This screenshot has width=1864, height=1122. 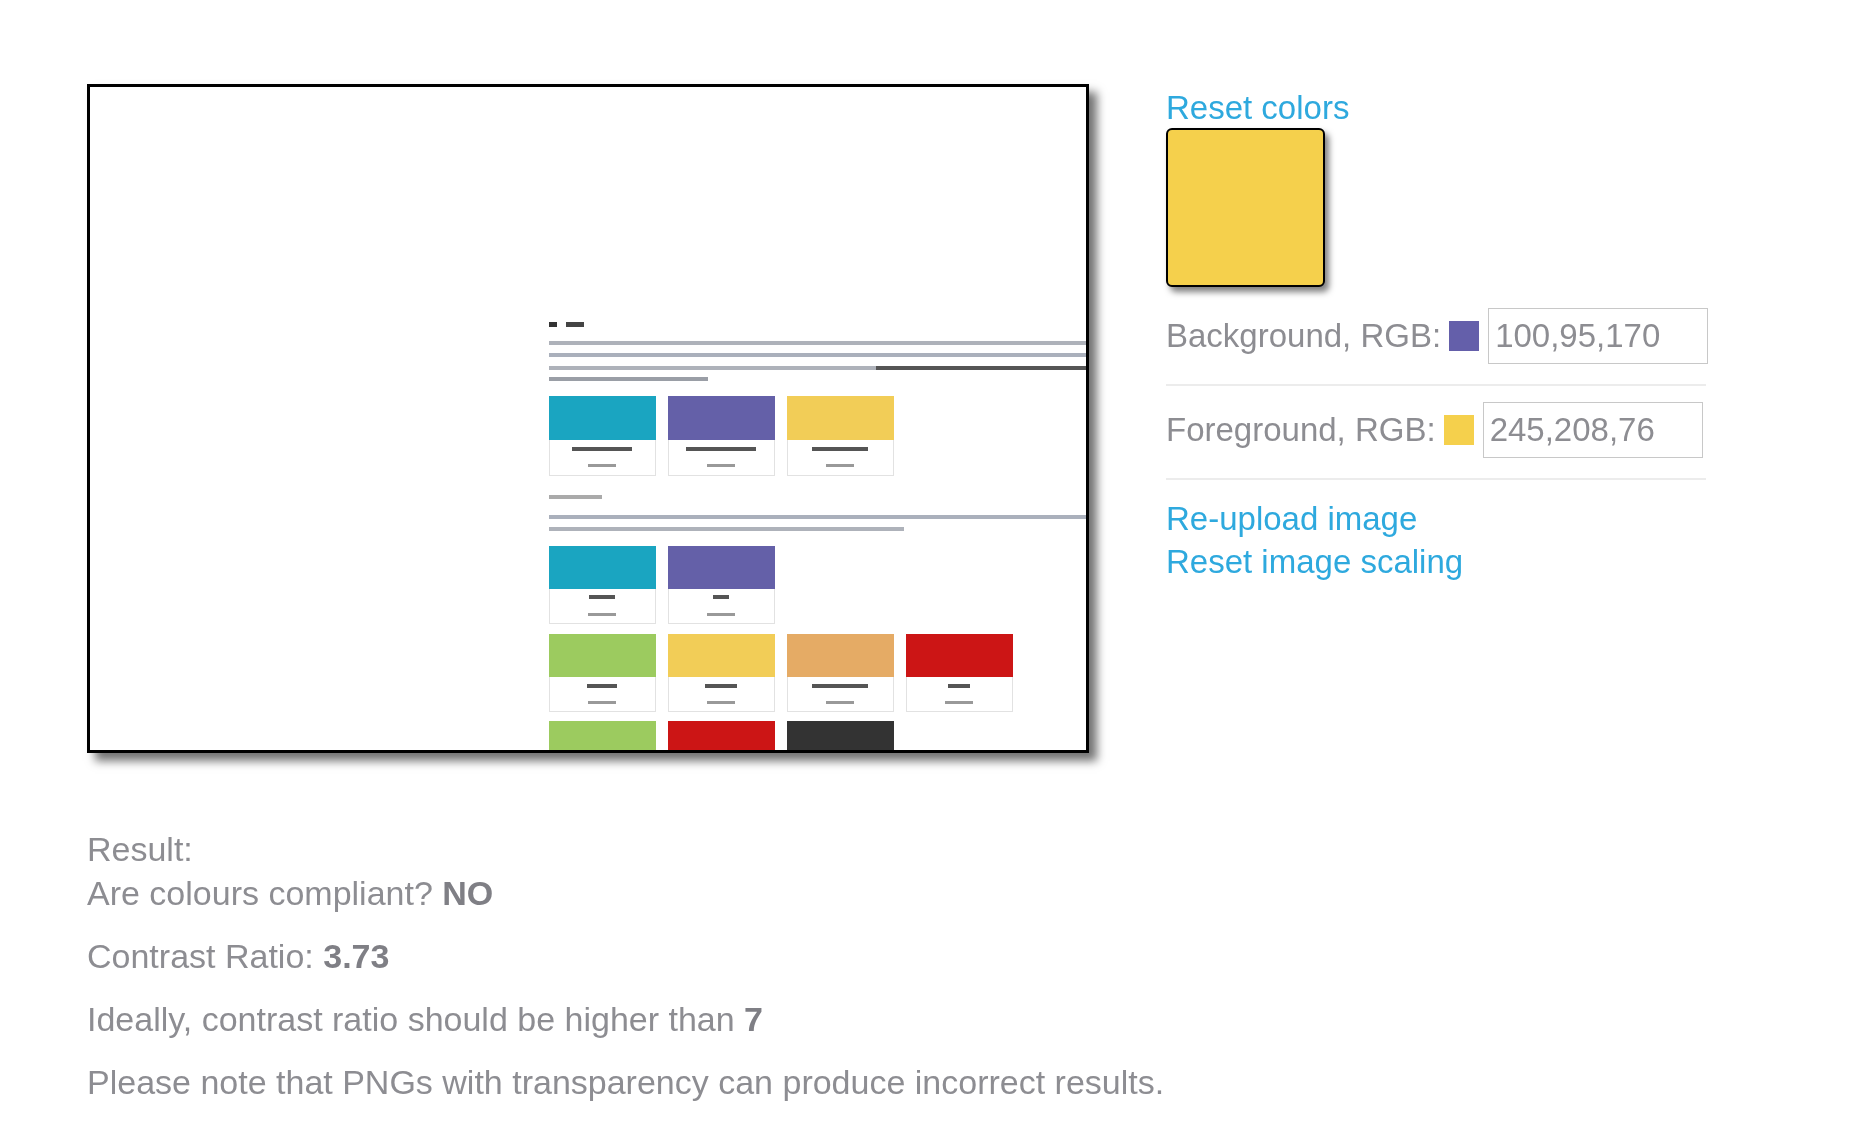 What do you see at coordinates (1301, 430) in the screenshot?
I see `field-label: Foreground, RGB:` at bounding box center [1301, 430].